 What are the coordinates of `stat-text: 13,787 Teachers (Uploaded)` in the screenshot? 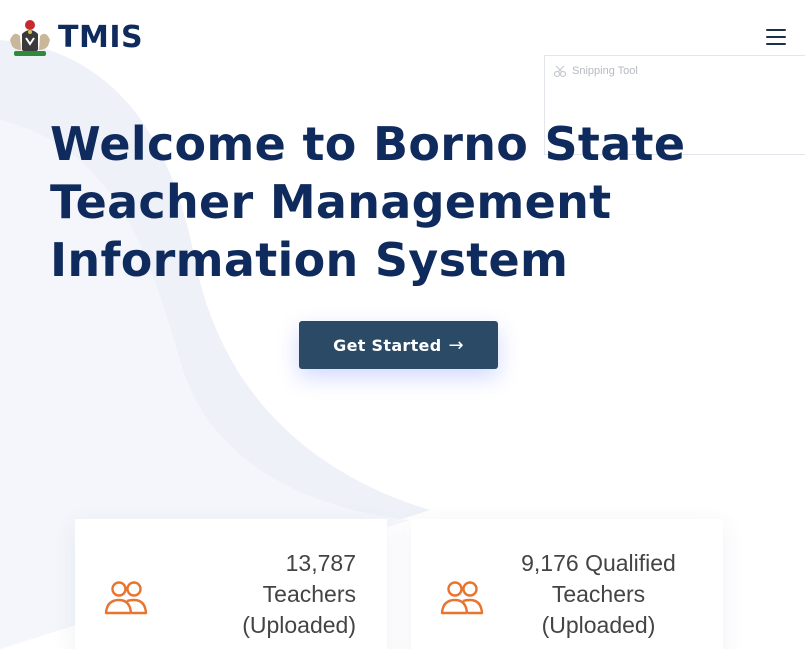 It's located at (271, 594).